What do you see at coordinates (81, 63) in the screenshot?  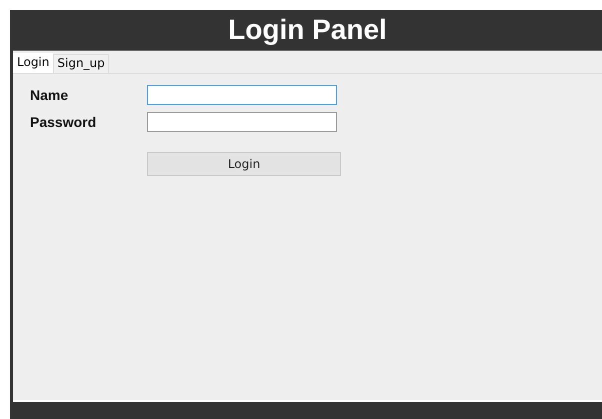 I see `tab: Sign_up` at bounding box center [81, 63].